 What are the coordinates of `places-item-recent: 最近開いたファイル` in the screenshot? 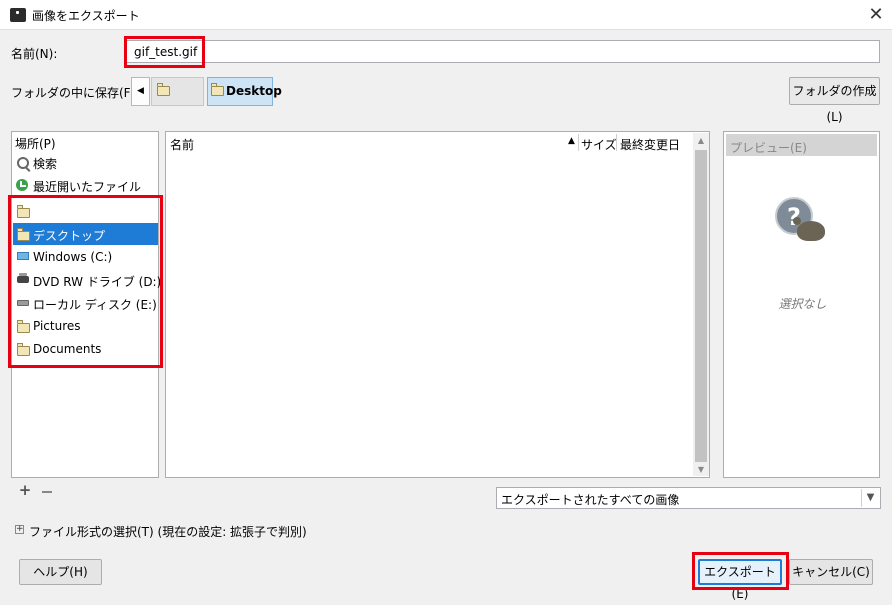 It's located at (85, 185).